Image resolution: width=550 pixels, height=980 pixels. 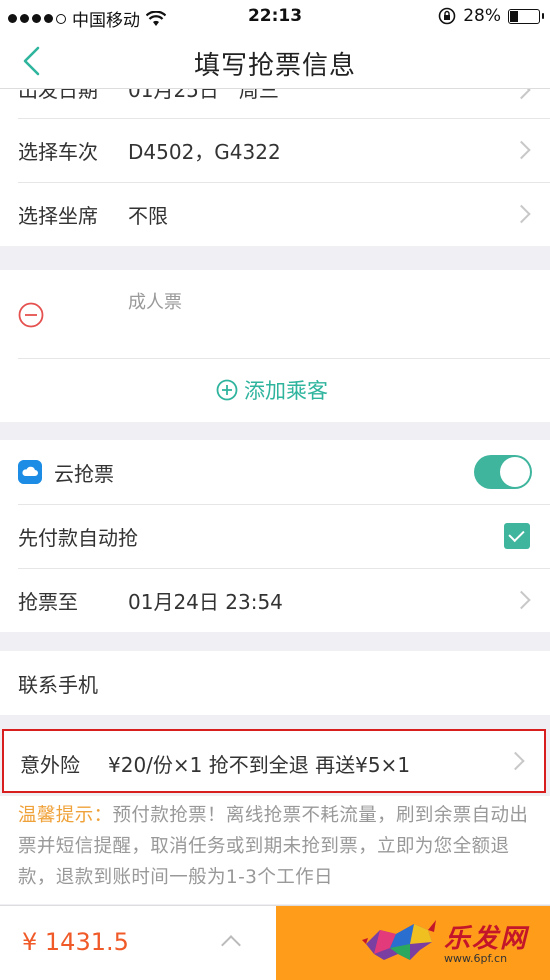 I want to click on prepay-checkbox, so click(x=517, y=536).